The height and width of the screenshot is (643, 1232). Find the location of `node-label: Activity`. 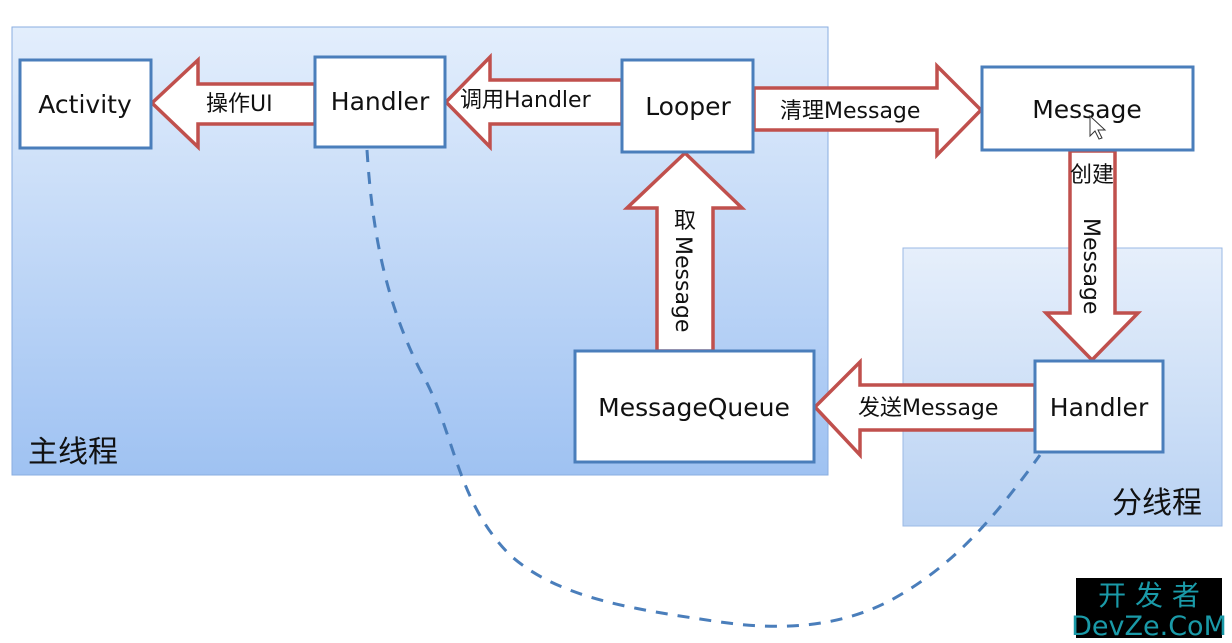

node-label: Activity is located at coordinates (85, 104).